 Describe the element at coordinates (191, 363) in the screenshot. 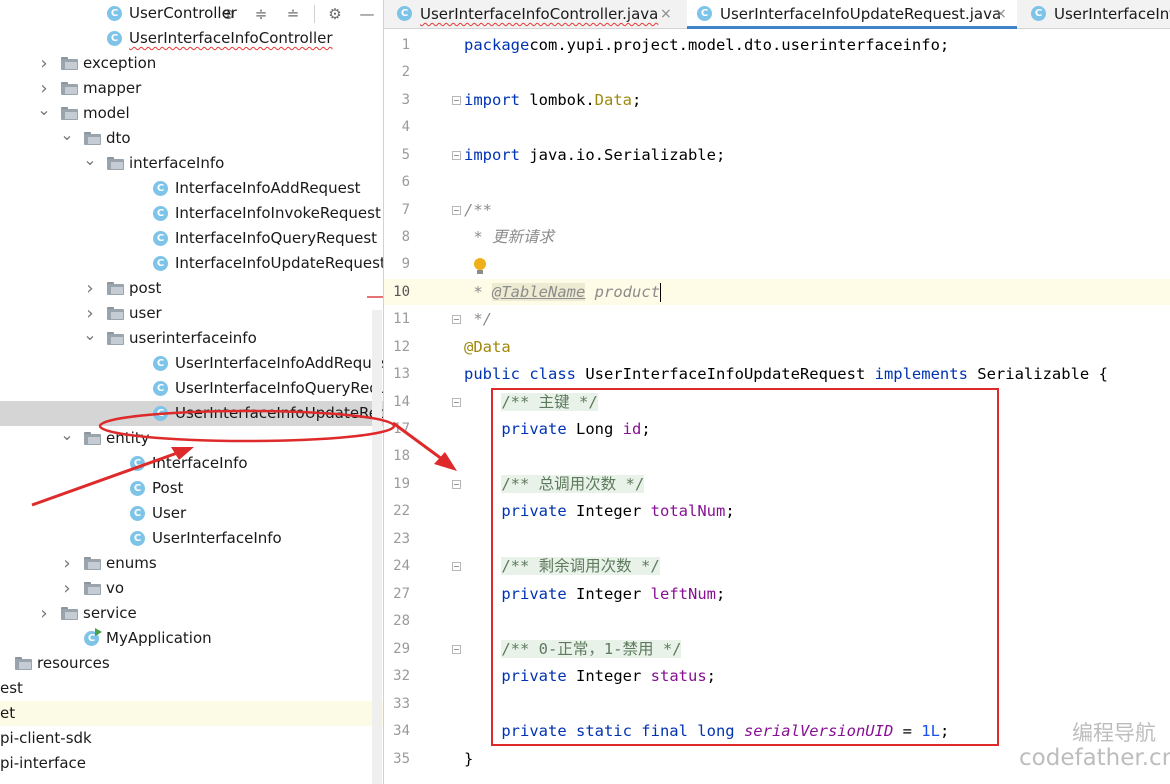

I see `tree-row: C UserInterfaceInfoAddRequest` at that location.